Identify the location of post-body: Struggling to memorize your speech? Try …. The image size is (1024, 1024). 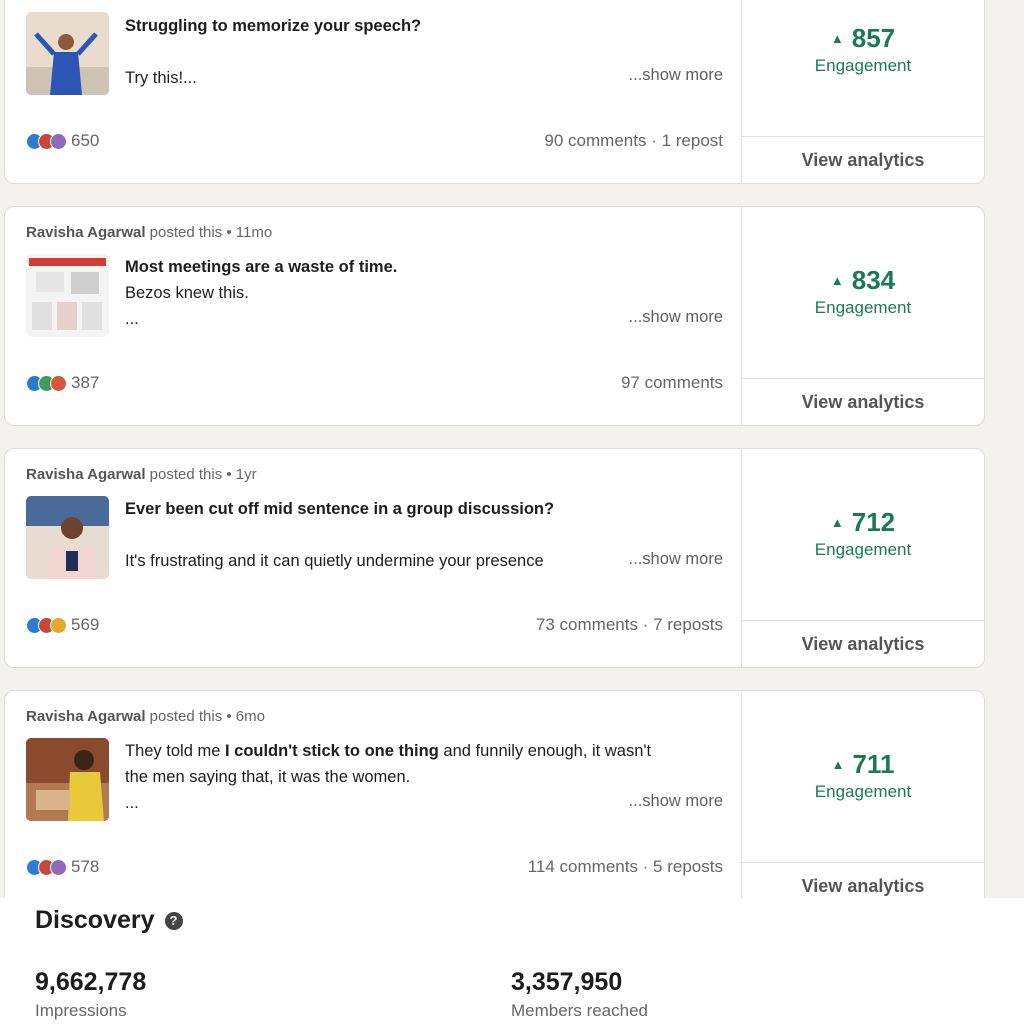
(373, 91).